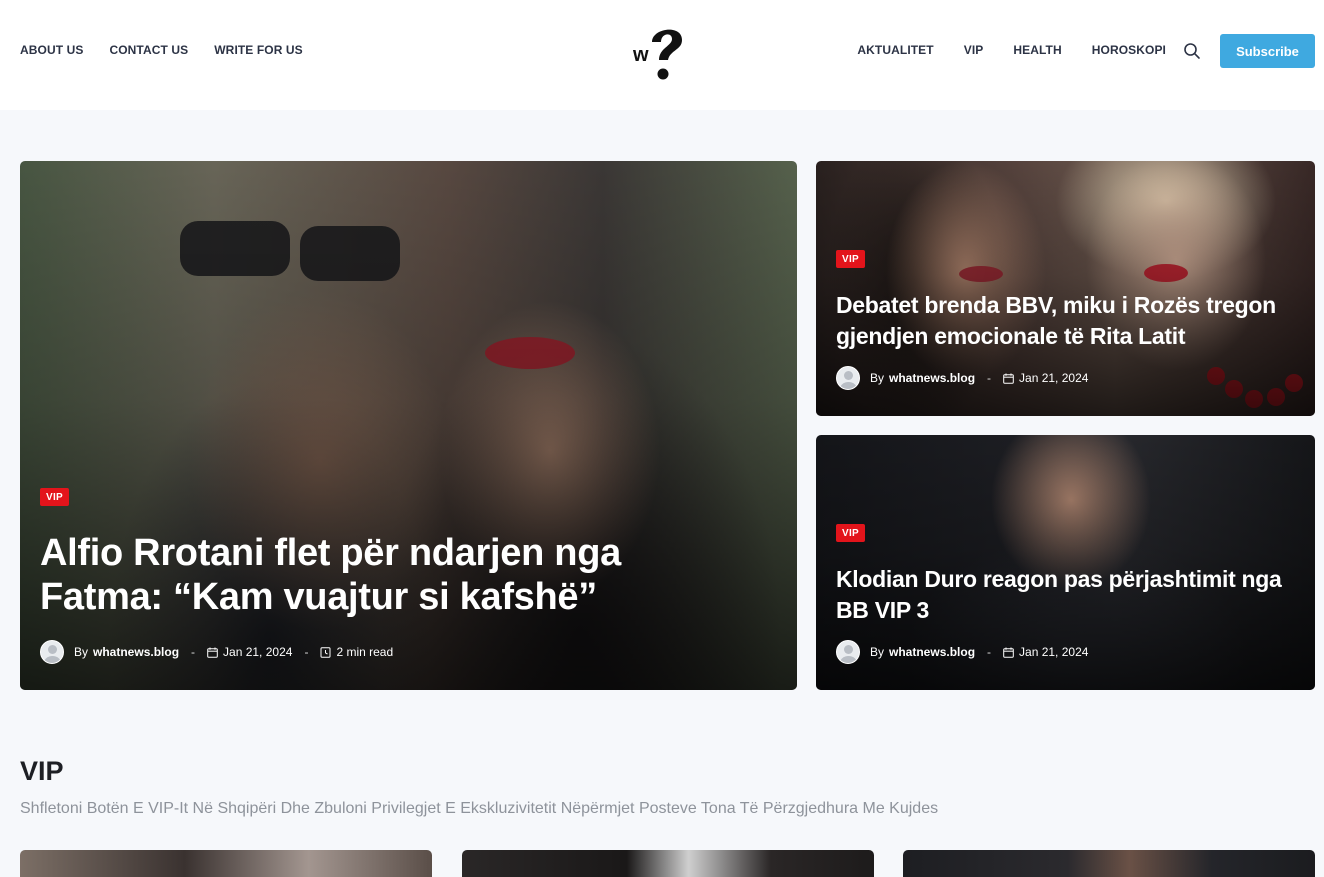 The image size is (1324, 877). Describe the element at coordinates (1129, 50) in the screenshot. I see `nav-horoskopi: HOROSKOPI` at that location.